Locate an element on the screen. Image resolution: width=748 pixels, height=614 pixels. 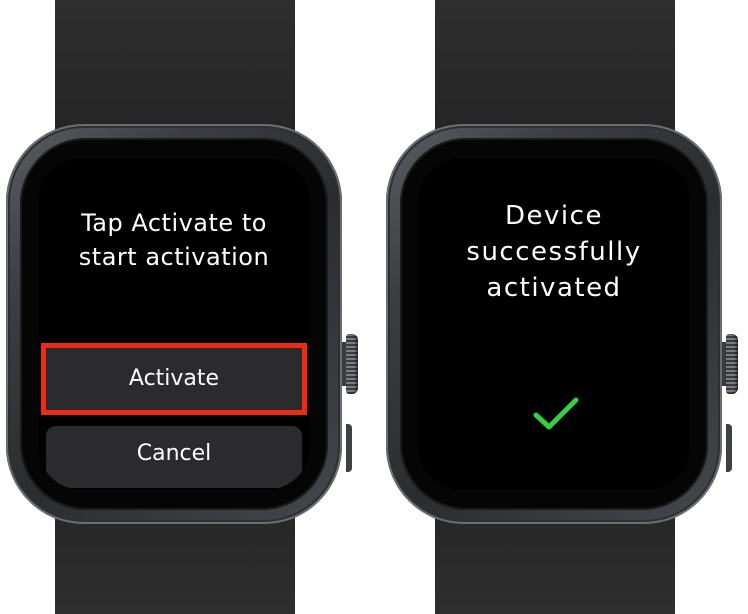
activation-success-message: Device successfully activated is located at coordinates (554, 252).